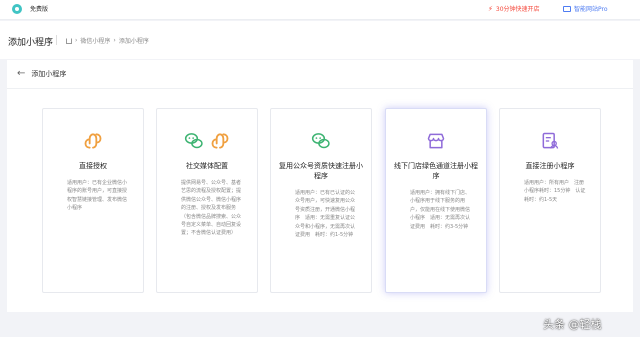 The height and width of the screenshot is (337, 640). What do you see at coordinates (69, 40) in the screenshot?
I see `home-icon` at bounding box center [69, 40].